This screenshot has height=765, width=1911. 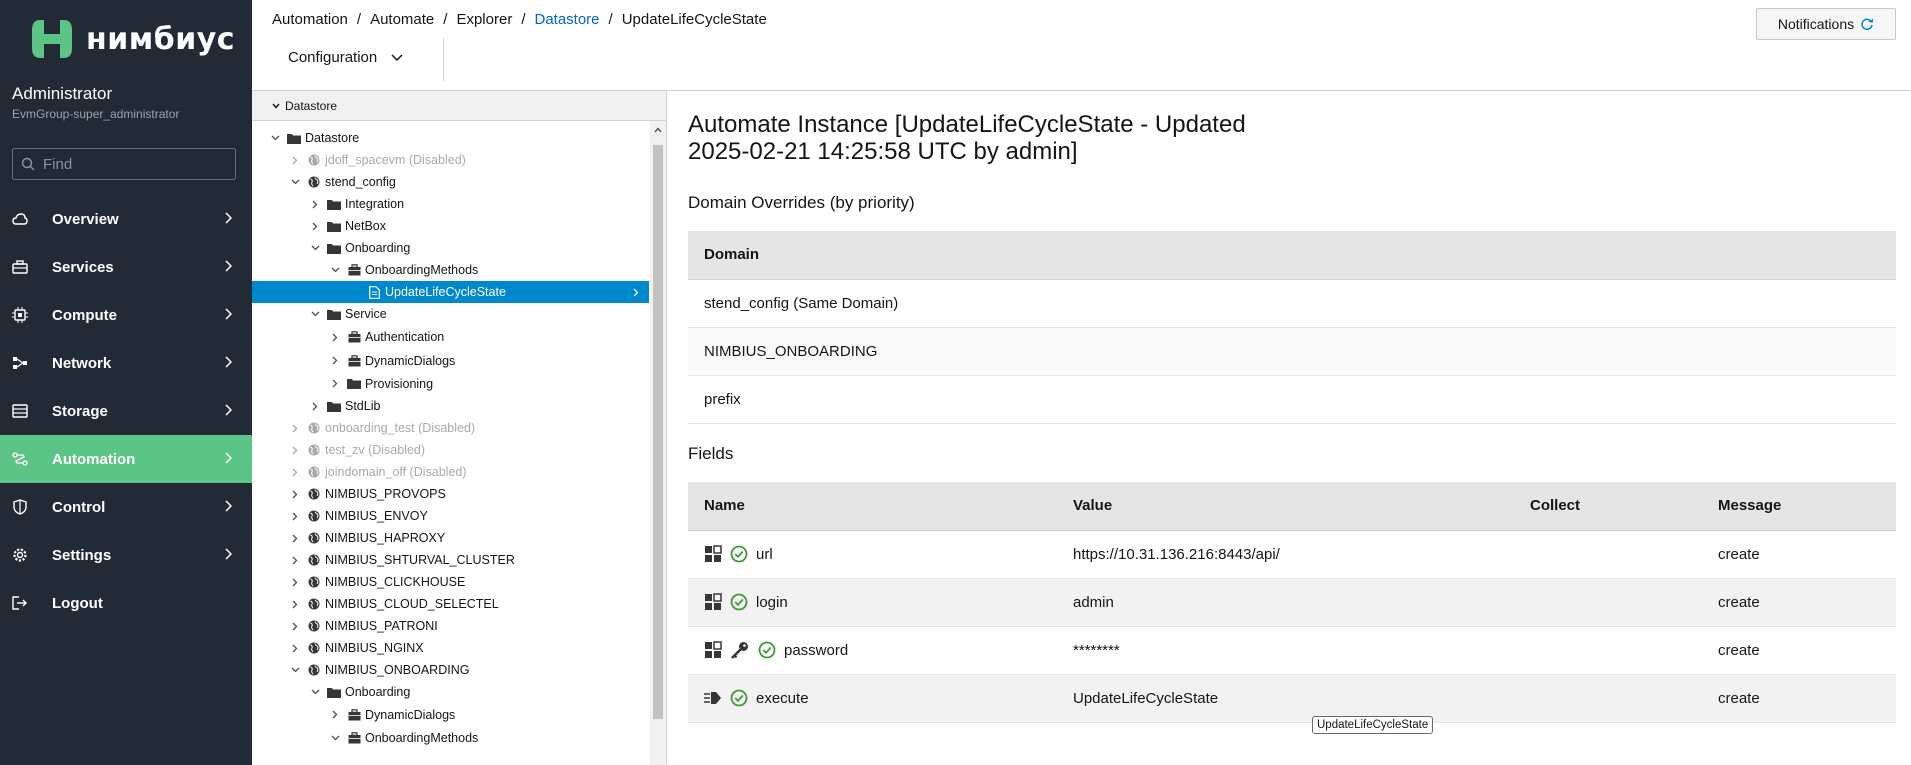 I want to click on shield-icon, so click(x=20, y=507).